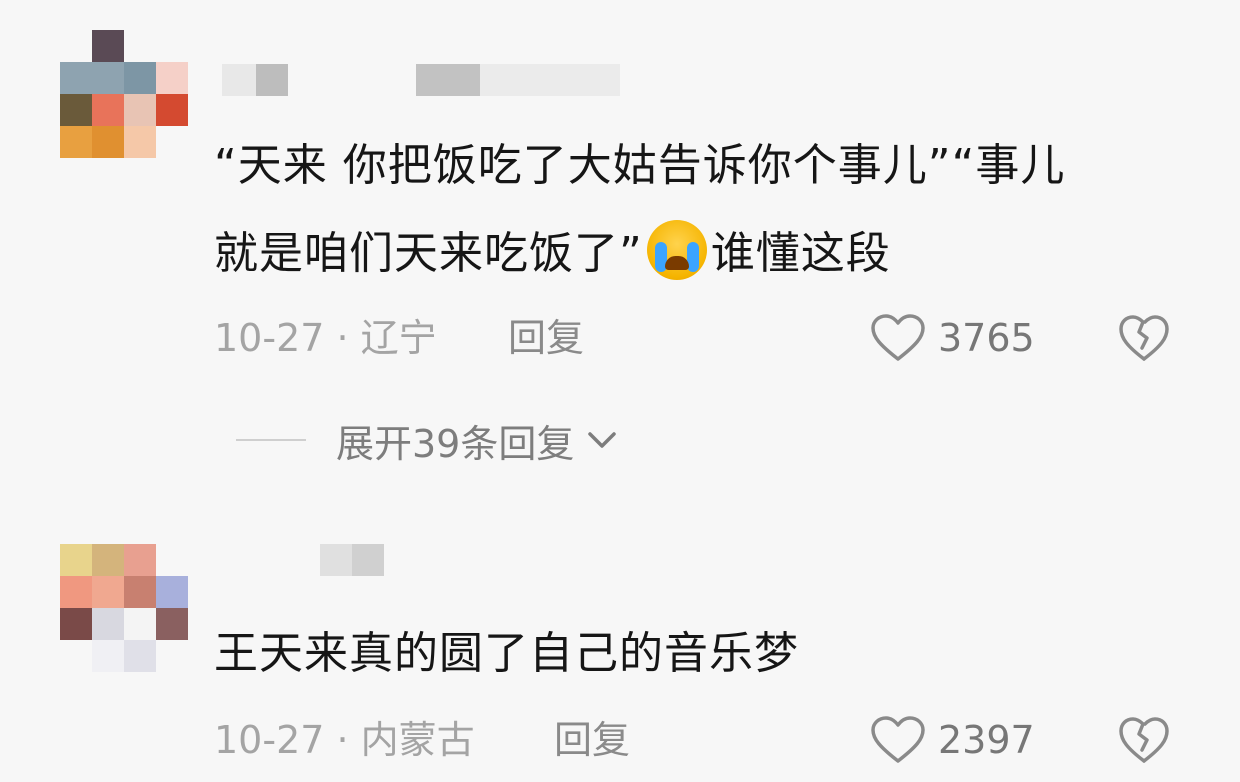 This screenshot has height=782, width=1240. Describe the element at coordinates (676, 250) in the screenshot. I see `loudly-crying-face-icon` at that location.